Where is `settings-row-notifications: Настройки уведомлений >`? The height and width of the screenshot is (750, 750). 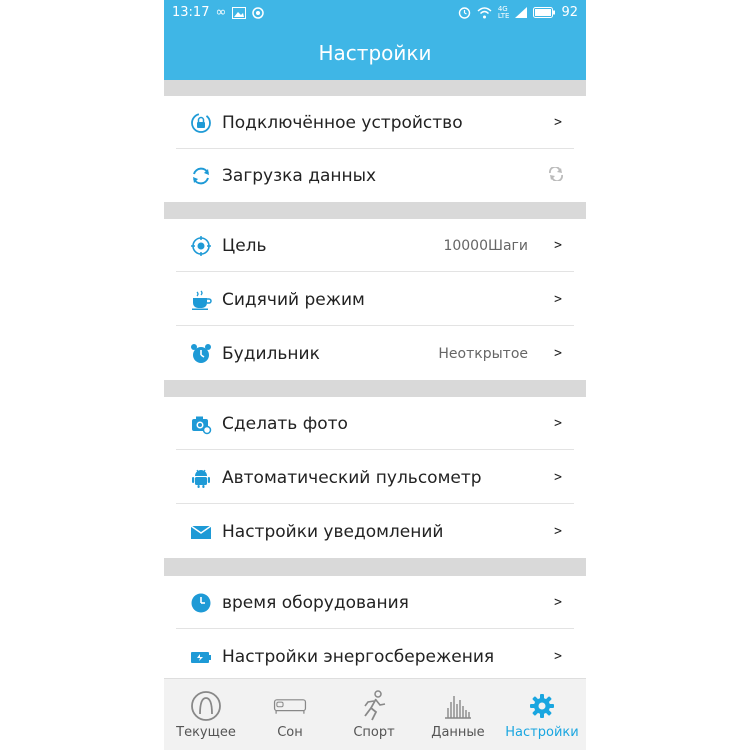 settings-row-notifications: Настройки уведомлений > is located at coordinates (375, 531).